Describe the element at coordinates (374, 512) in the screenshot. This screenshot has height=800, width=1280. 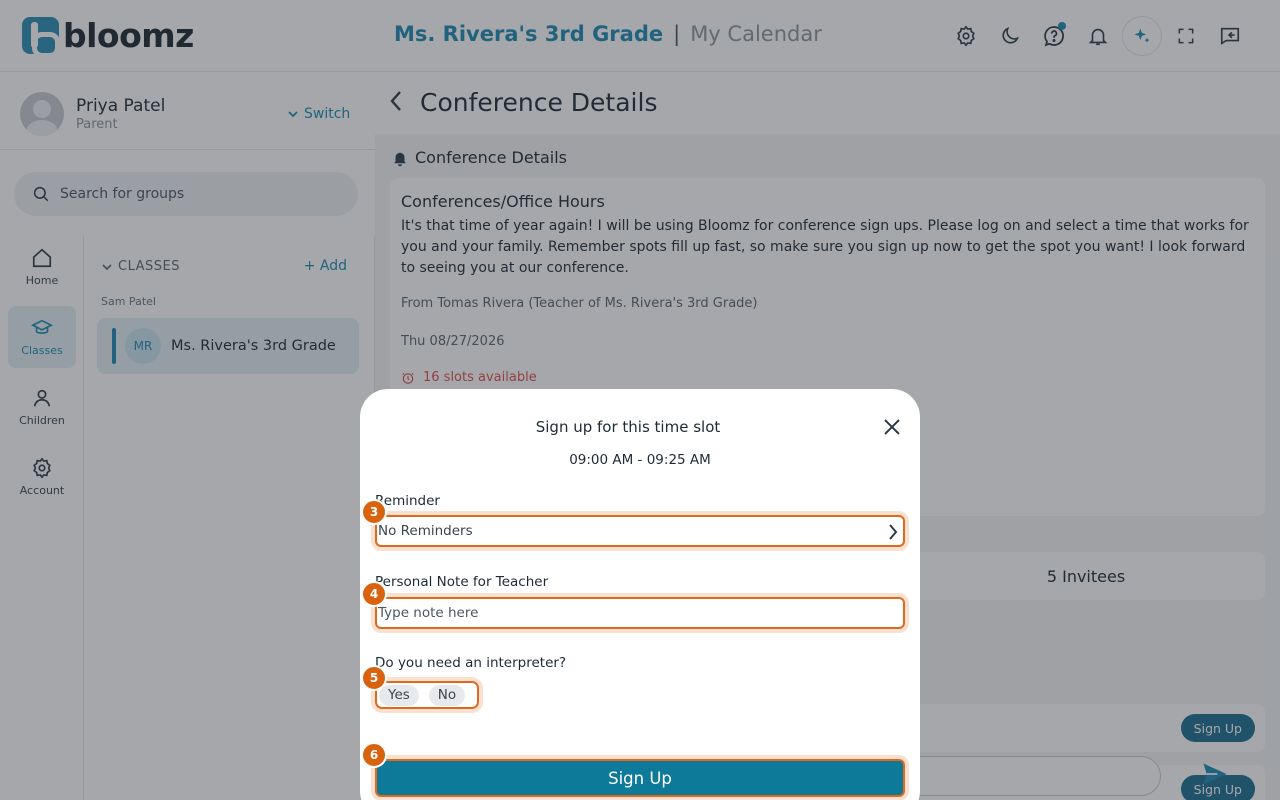
I see `step-badge-3: 3` at that location.